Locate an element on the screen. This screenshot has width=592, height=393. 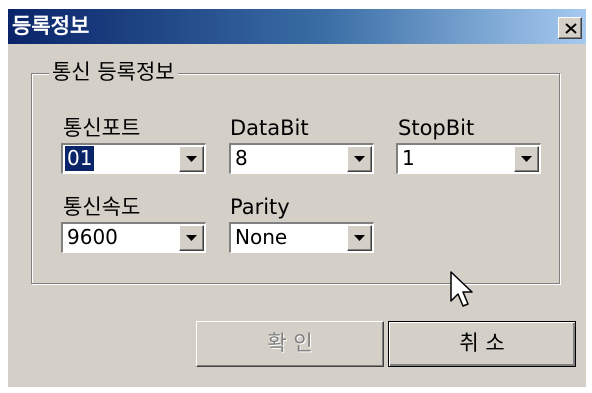
parity-value: None is located at coordinates (261, 237).